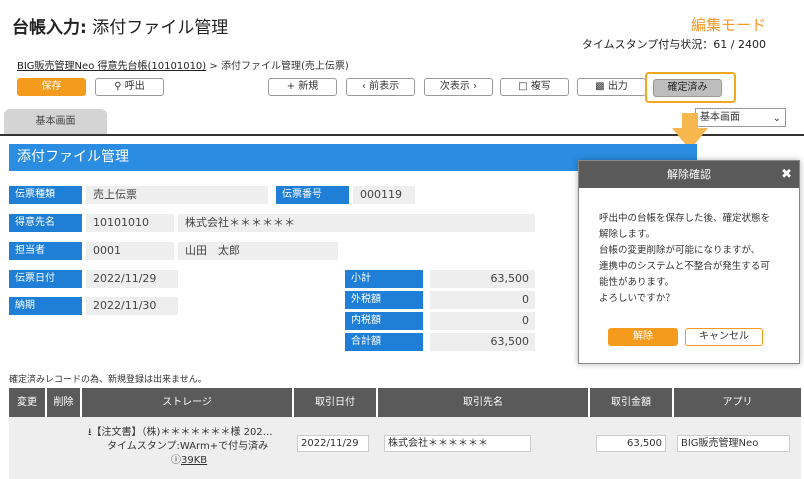 The image size is (804, 479). I want to click on confirmed-button: 確定済み, so click(687, 88).